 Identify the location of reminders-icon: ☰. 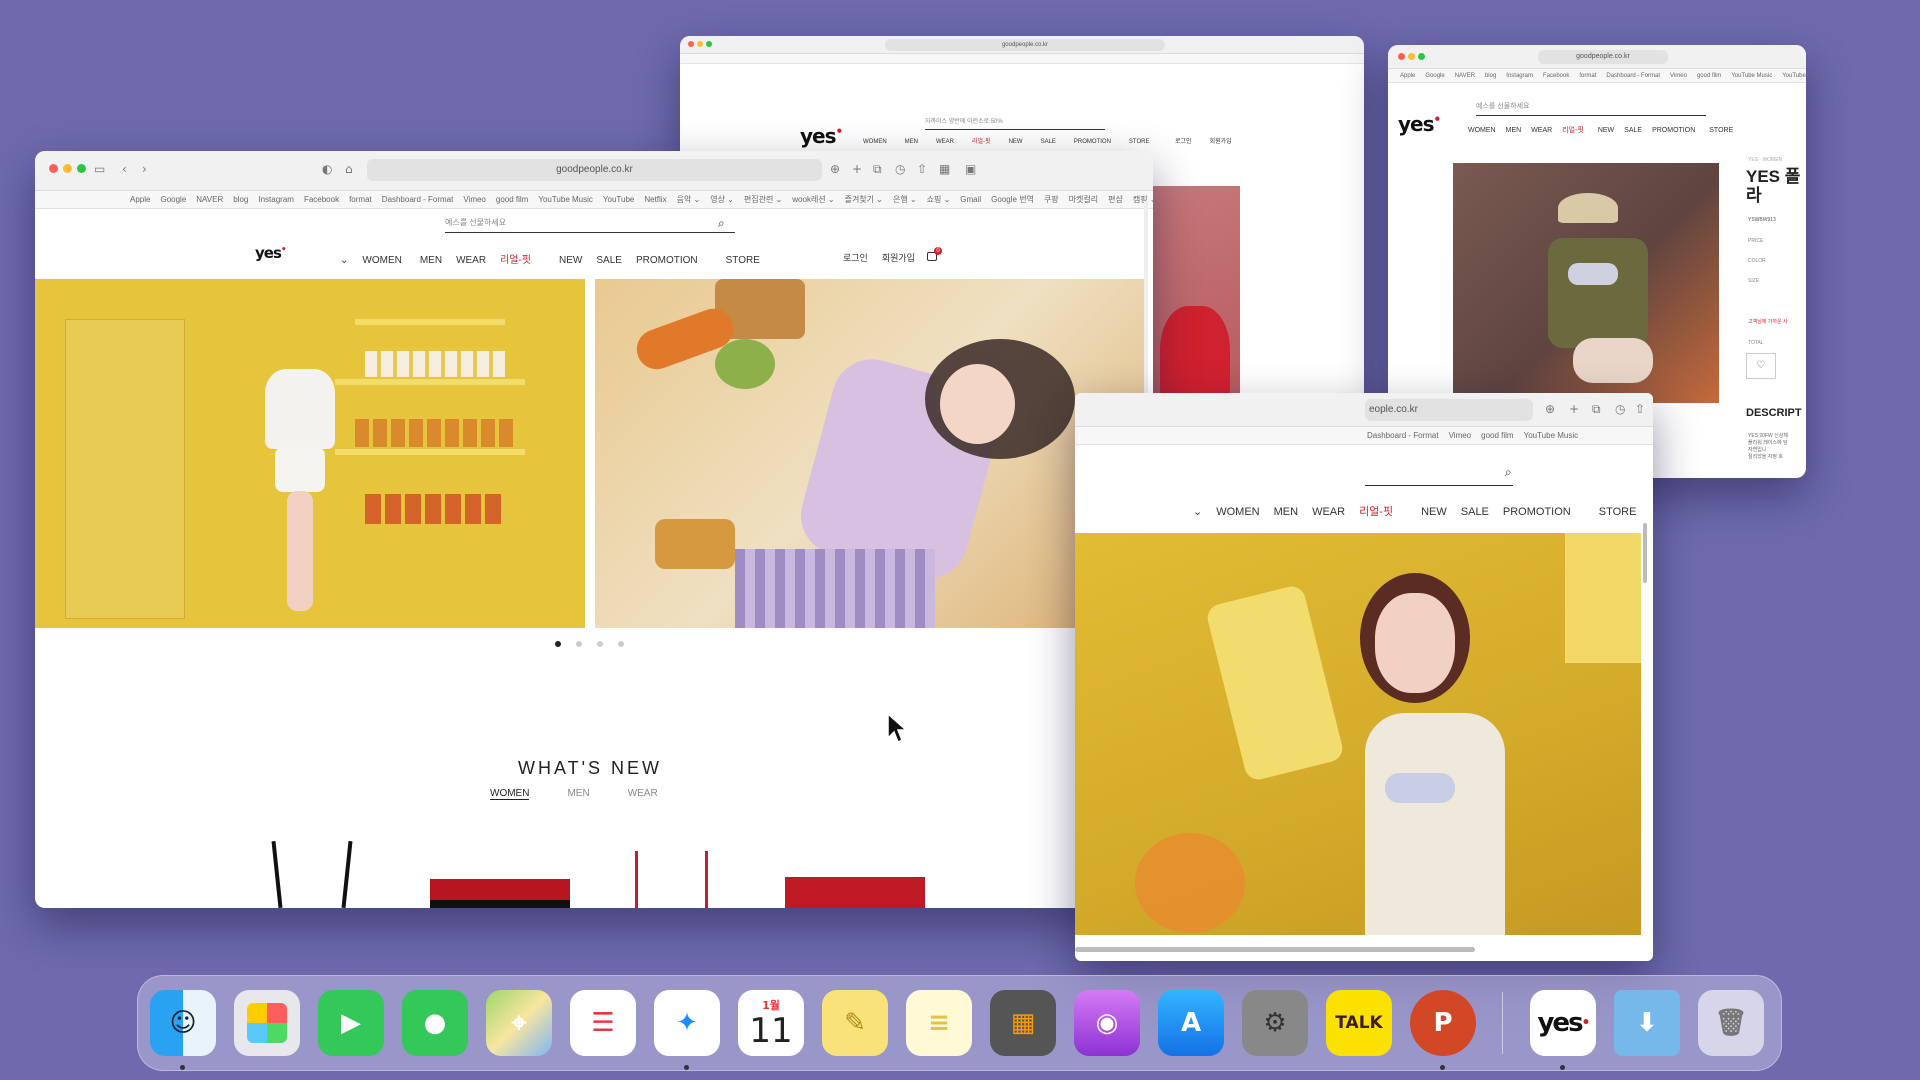
(603, 1023).